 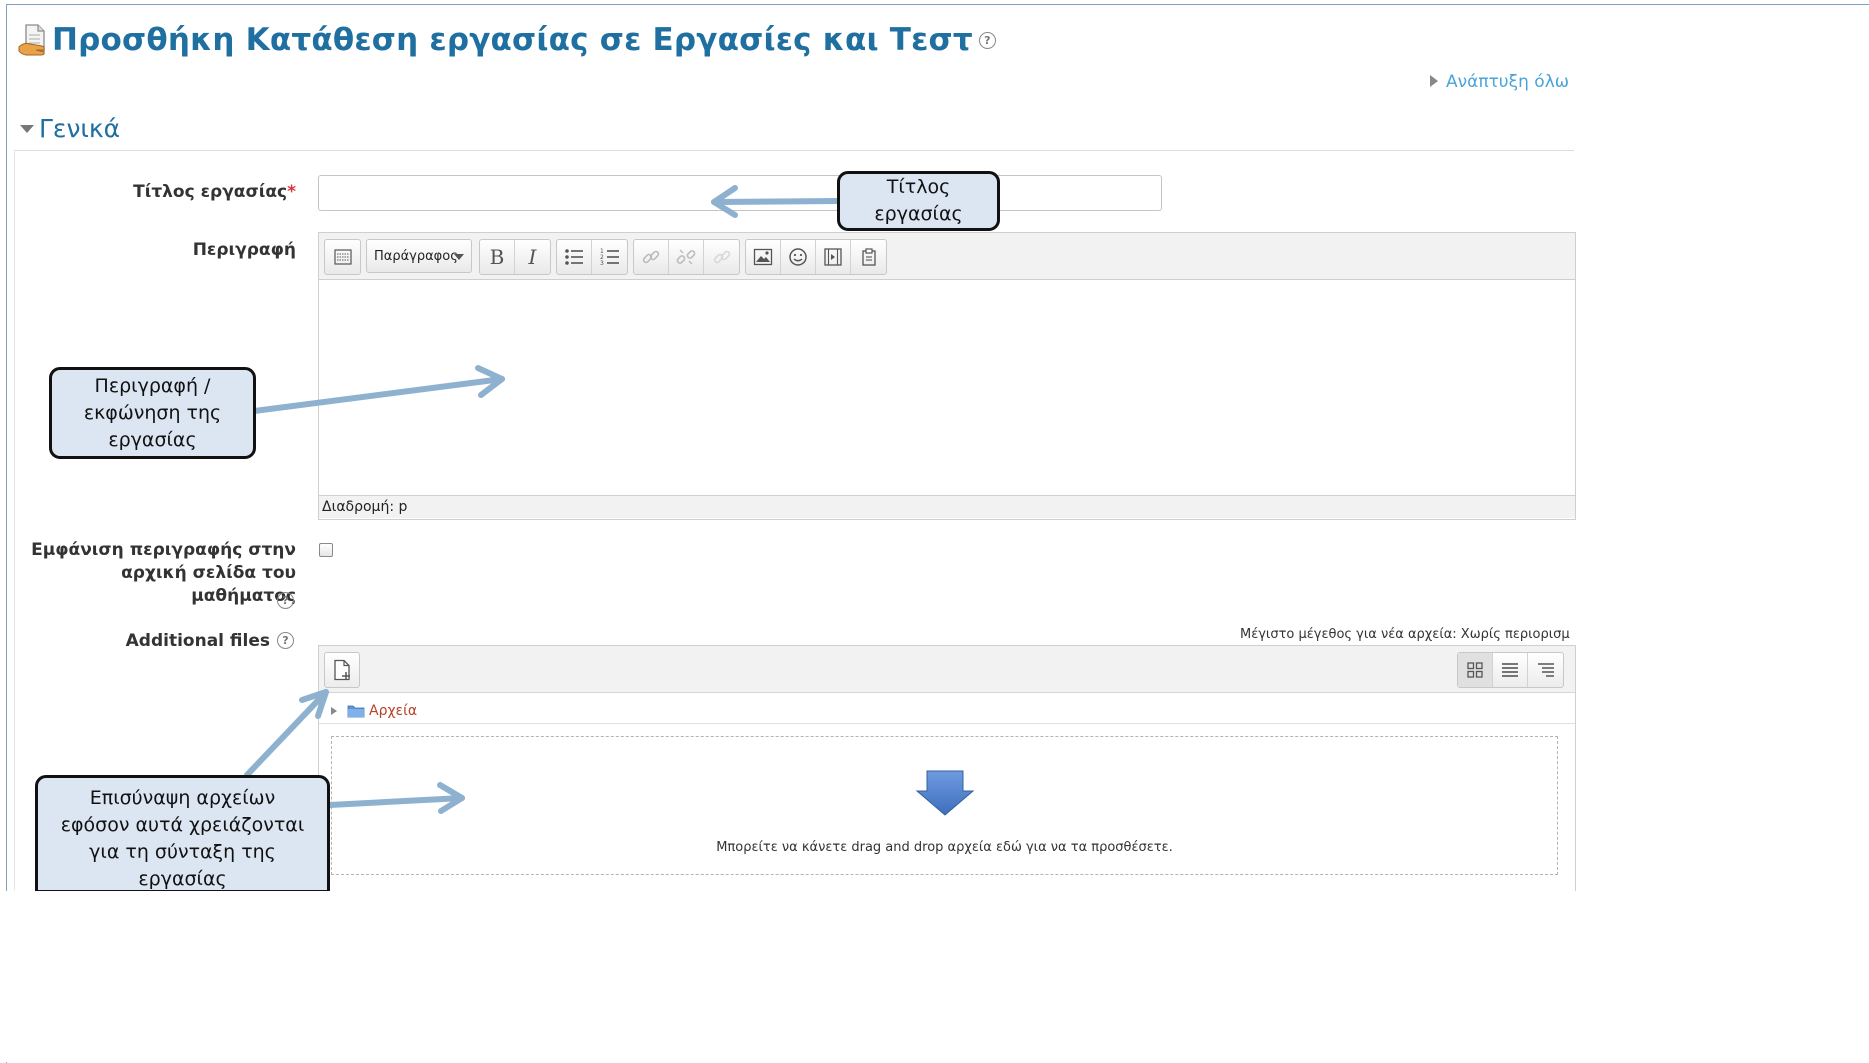 I want to click on toolbar-group-insert, so click(x=816, y=257).